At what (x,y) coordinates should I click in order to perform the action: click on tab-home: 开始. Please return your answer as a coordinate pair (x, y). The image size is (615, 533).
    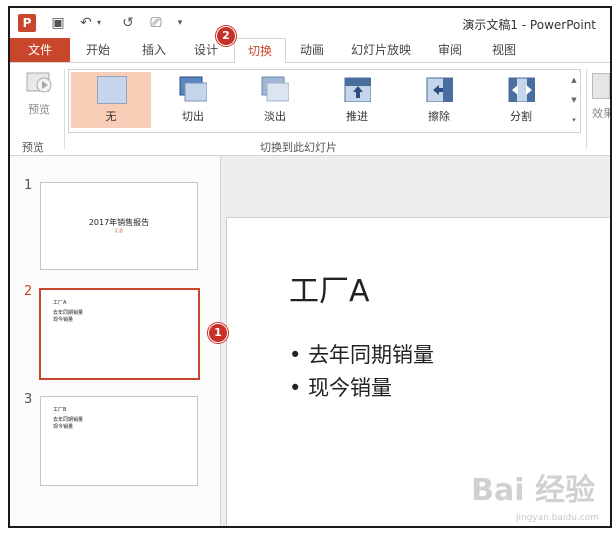
    Looking at the image, I should click on (98, 50).